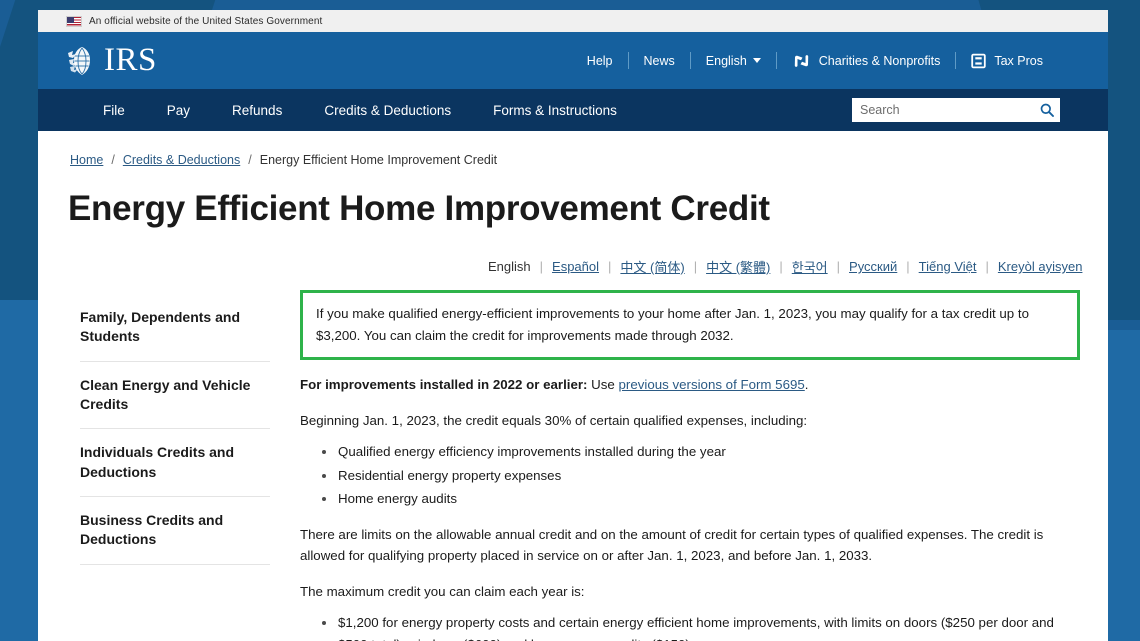  Describe the element at coordinates (86, 160) in the screenshot. I see `breadcrumb-home: Home` at that location.